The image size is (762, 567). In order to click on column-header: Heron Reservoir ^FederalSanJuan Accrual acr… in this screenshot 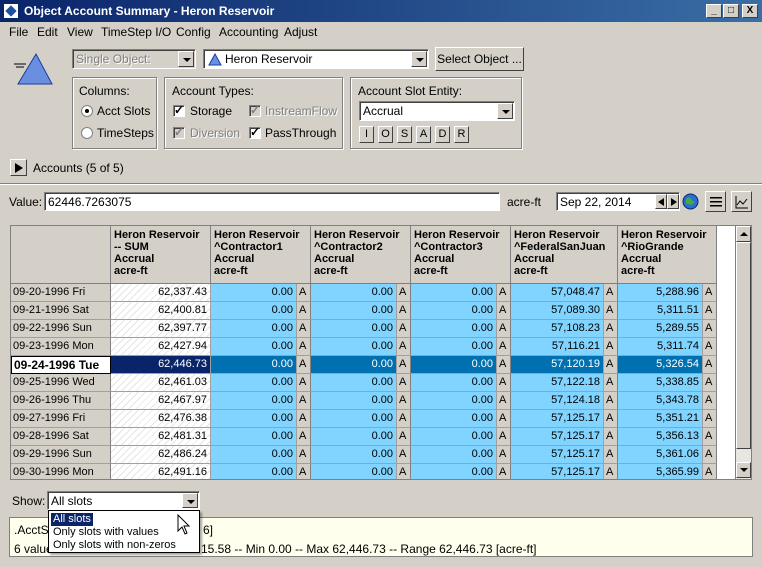, I will do `click(564, 255)`.